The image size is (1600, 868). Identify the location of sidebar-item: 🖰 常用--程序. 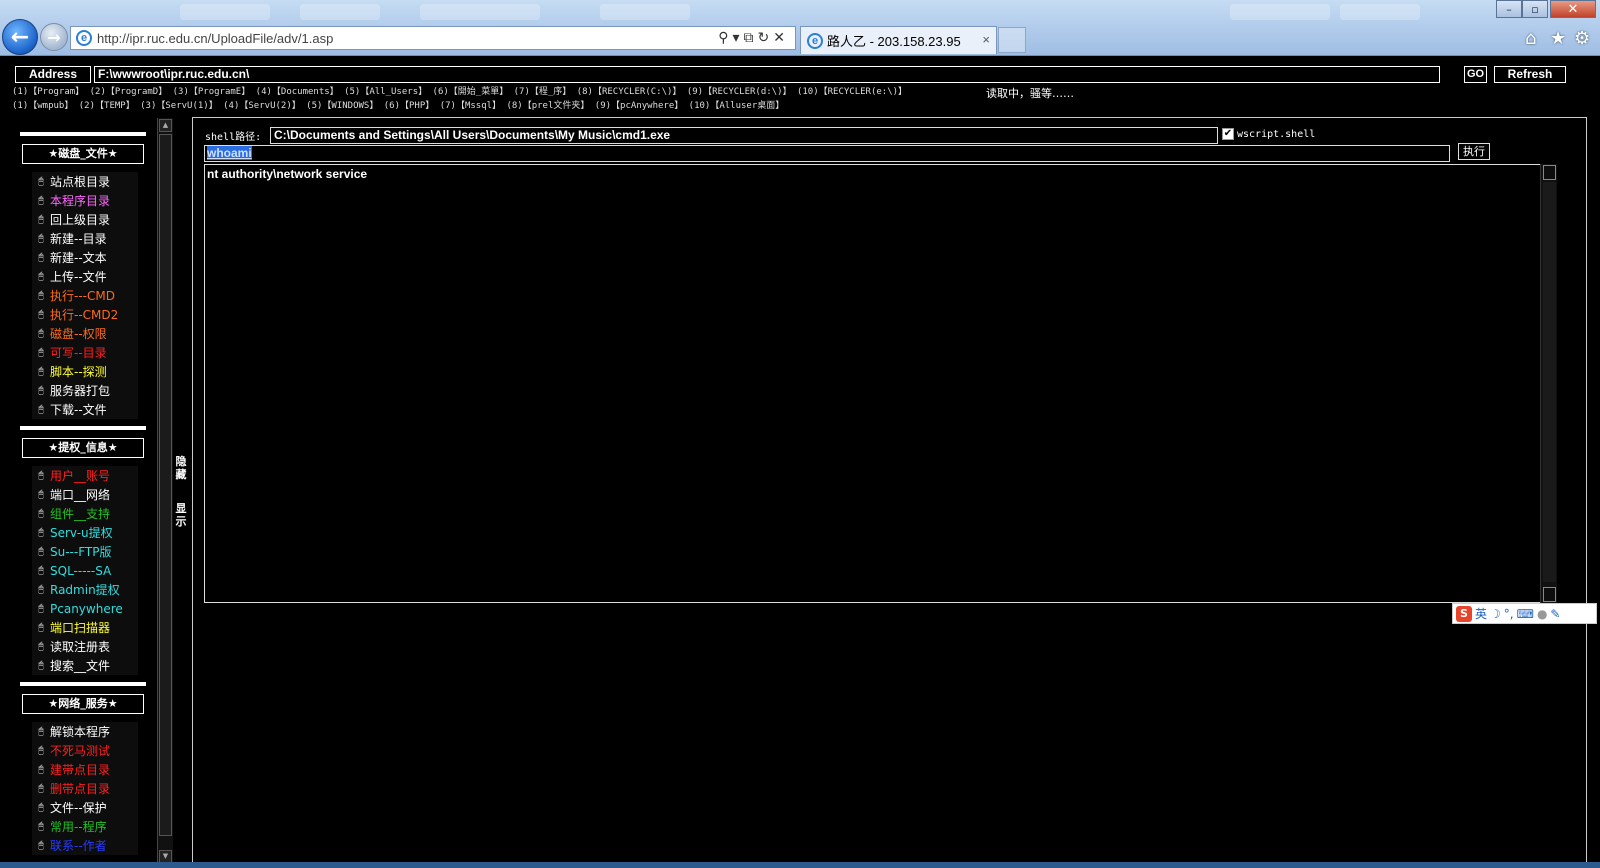
(85, 826).